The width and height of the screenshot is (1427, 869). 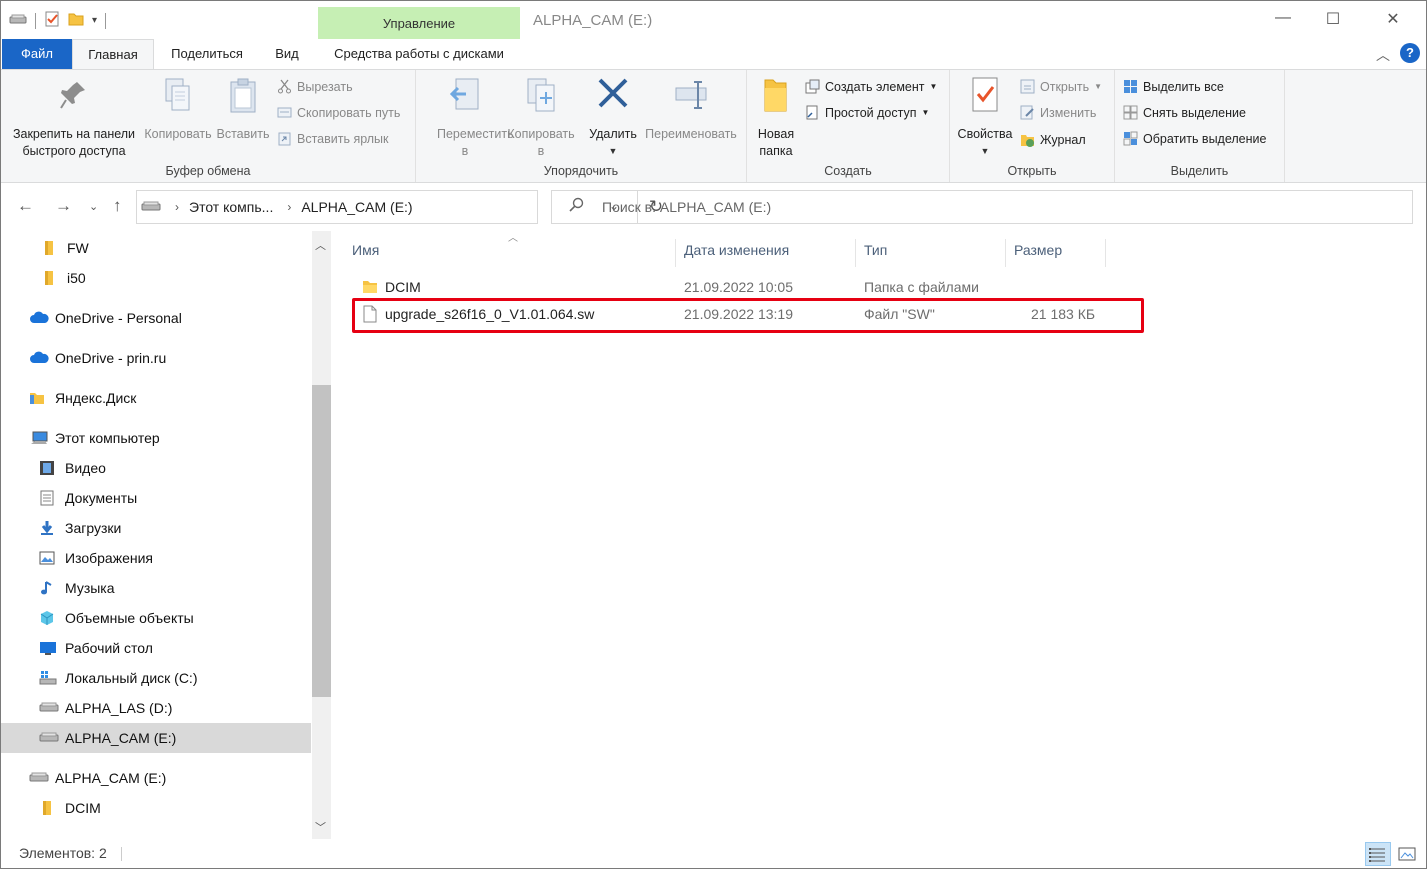 What do you see at coordinates (1053, 139) in the screenshot?
I see `history-button: Журнал` at bounding box center [1053, 139].